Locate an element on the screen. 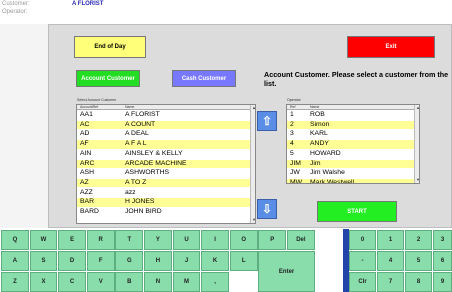 The height and width of the screenshot is (292, 452). item-name: ASHWORTHS is located at coordinates (147, 173).